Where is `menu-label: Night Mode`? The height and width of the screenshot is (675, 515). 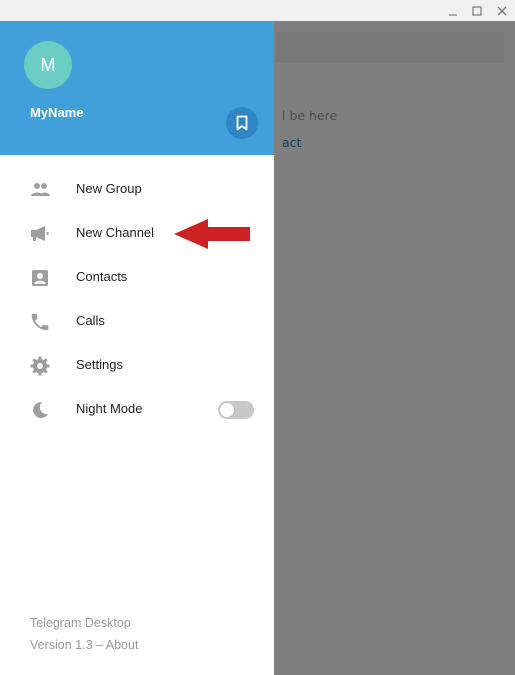 menu-label: Night Mode is located at coordinates (109, 408).